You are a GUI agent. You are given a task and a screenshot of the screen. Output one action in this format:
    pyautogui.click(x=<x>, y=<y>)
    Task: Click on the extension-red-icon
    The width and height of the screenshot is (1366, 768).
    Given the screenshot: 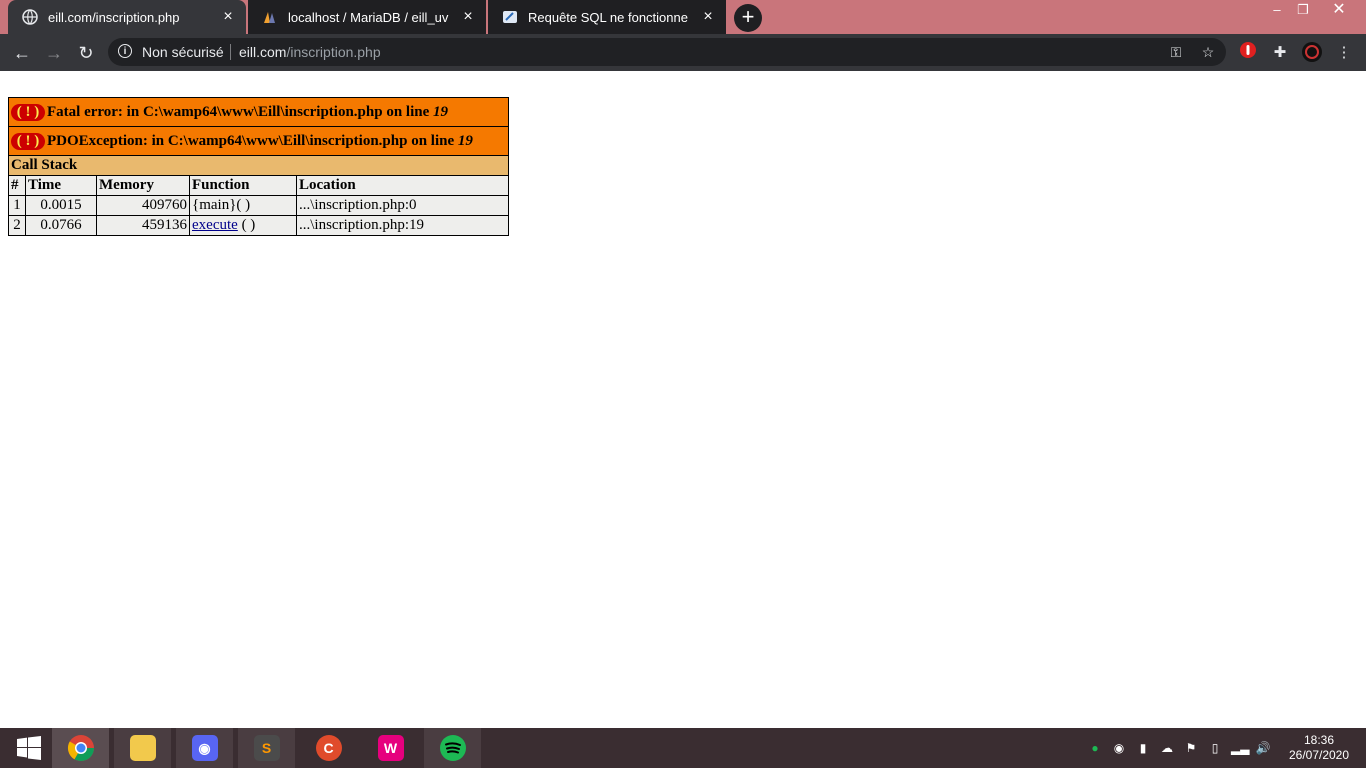 What is the action you would take?
    pyautogui.click(x=1248, y=53)
    